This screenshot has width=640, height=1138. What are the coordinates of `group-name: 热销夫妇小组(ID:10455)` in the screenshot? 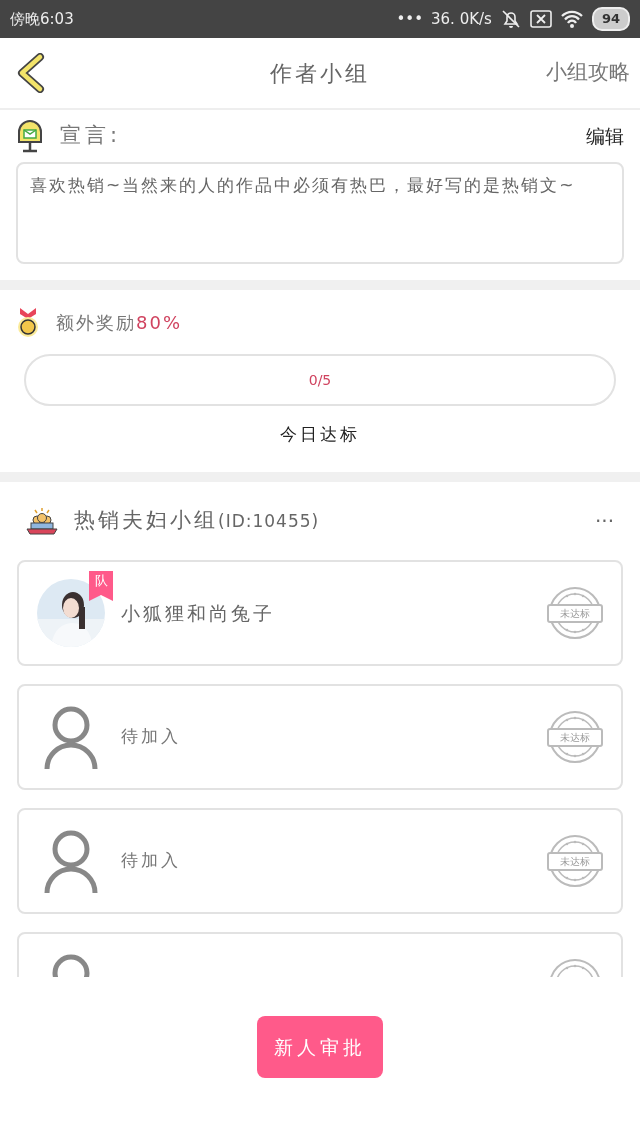 It's located at (197, 521).